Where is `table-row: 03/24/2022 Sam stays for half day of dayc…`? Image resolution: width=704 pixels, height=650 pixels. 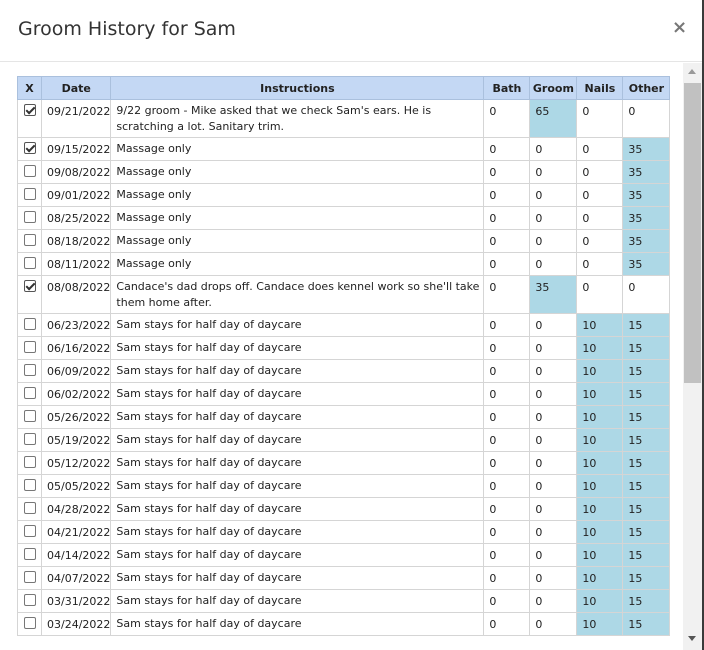 table-row: 03/24/2022 Sam stays for half day of dayc… is located at coordinates (344, 624).